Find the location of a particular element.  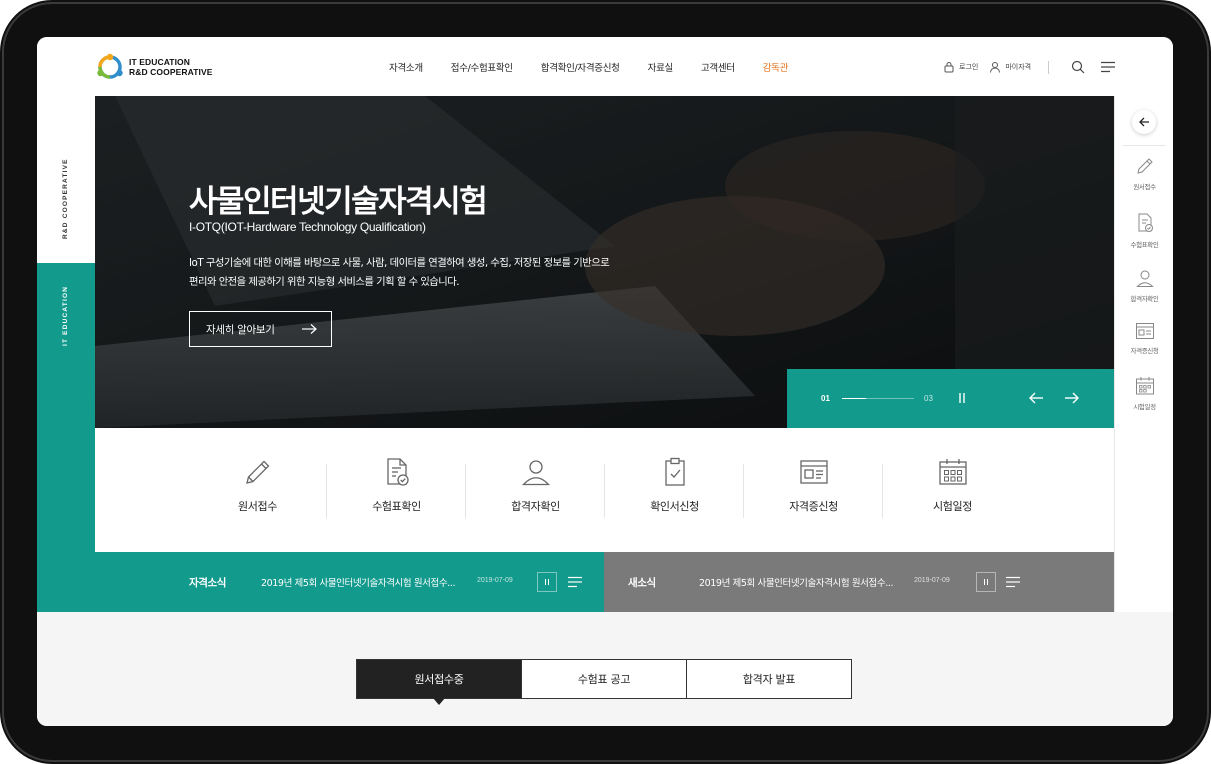

cert-news-pause-button is located at coordinates (547, 582).